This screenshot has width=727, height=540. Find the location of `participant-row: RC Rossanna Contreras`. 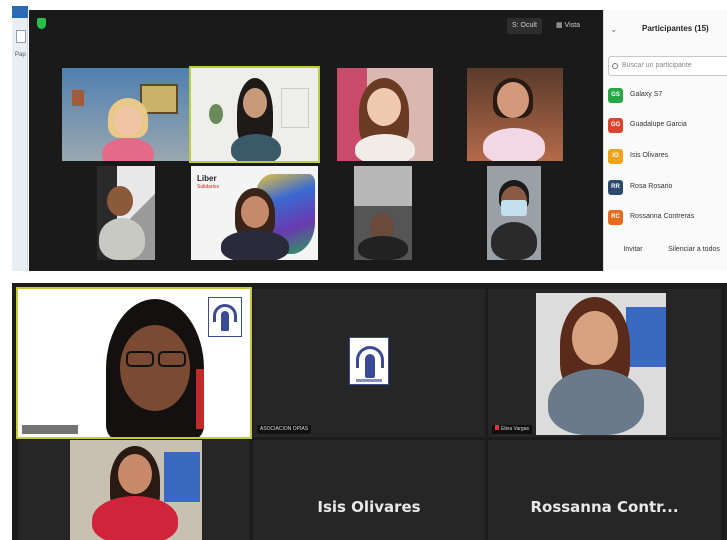

participant-row: RC Rossanna Contreras is located at coordinates (667, 219).